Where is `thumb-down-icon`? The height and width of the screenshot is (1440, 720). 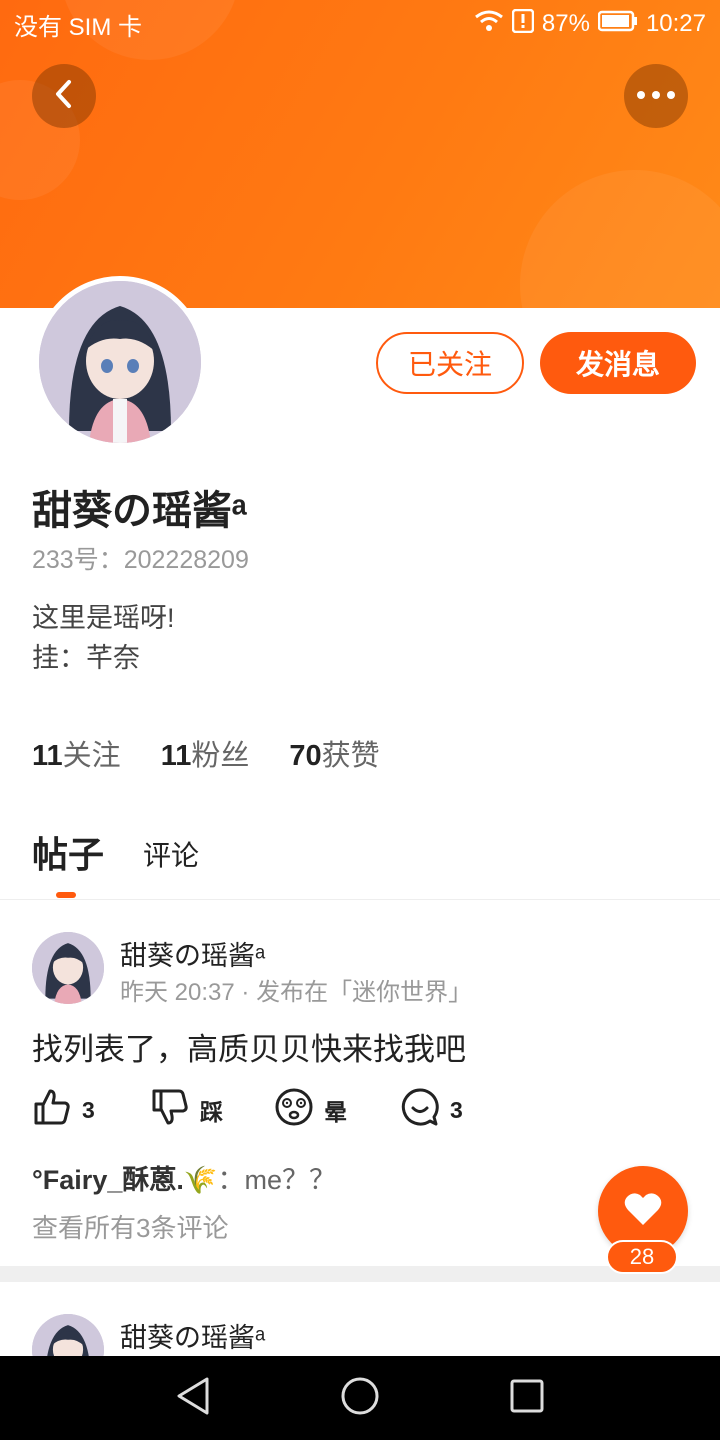 thumb-down-icon is located at coordinates (175, 1110).